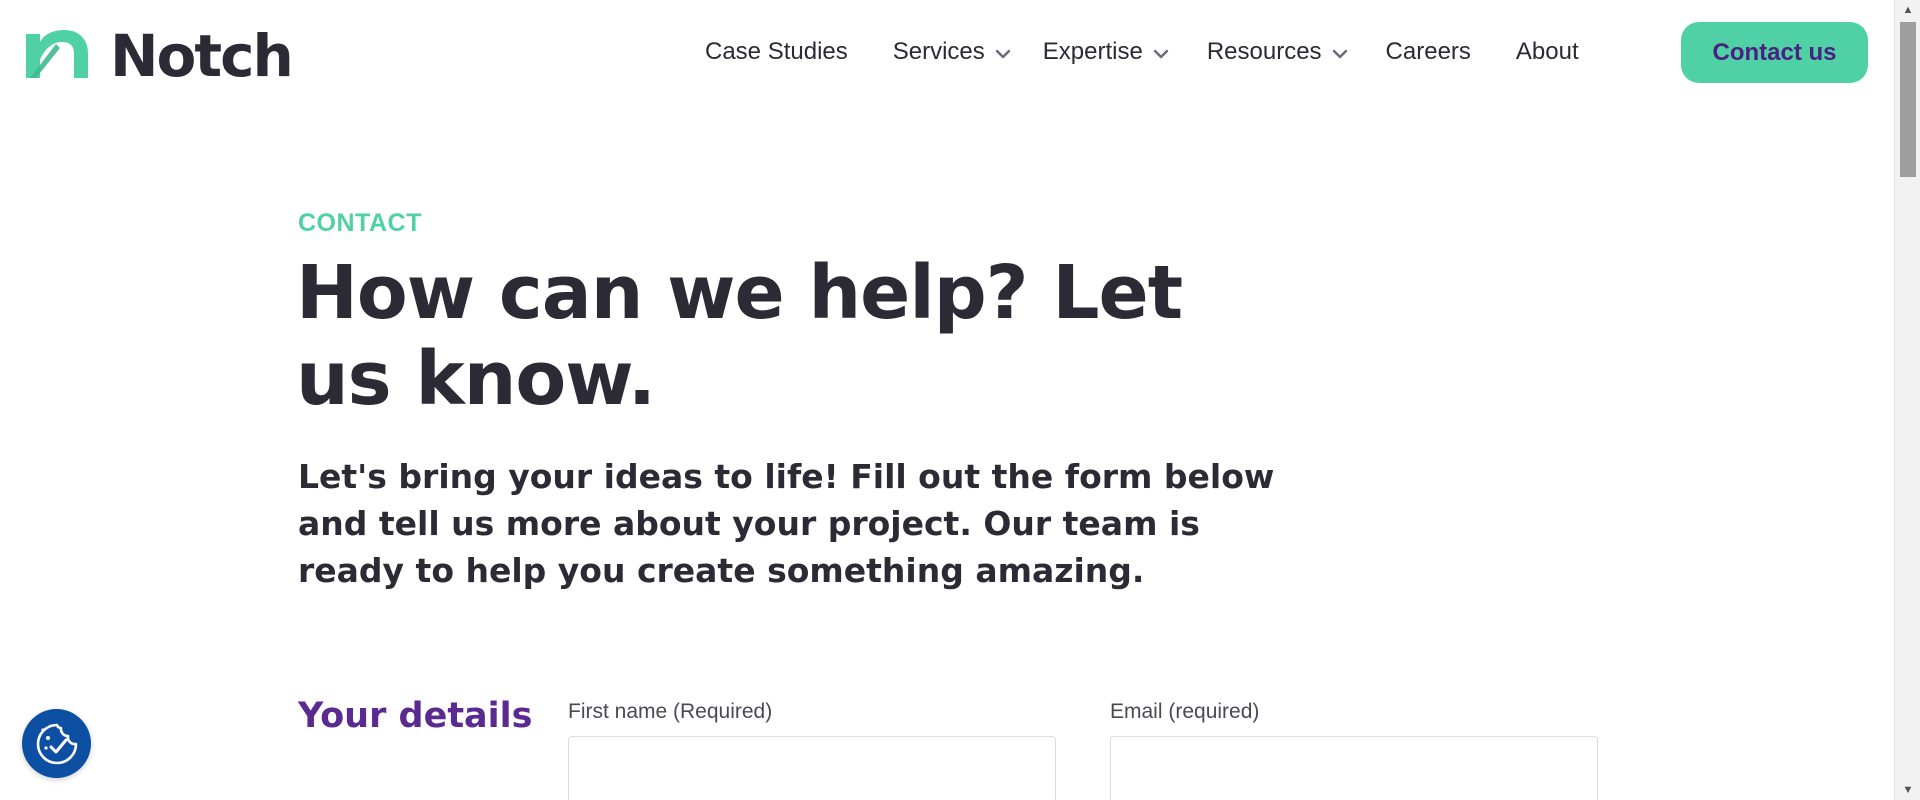 Image resolution: width=1920 pixels, height=800 pixels. I want to click on first-name-field, so click(812, 768).